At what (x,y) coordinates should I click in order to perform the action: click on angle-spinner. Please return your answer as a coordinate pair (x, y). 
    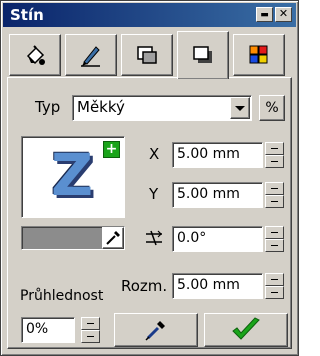
    Looking at the image, I should click on (274, 239).